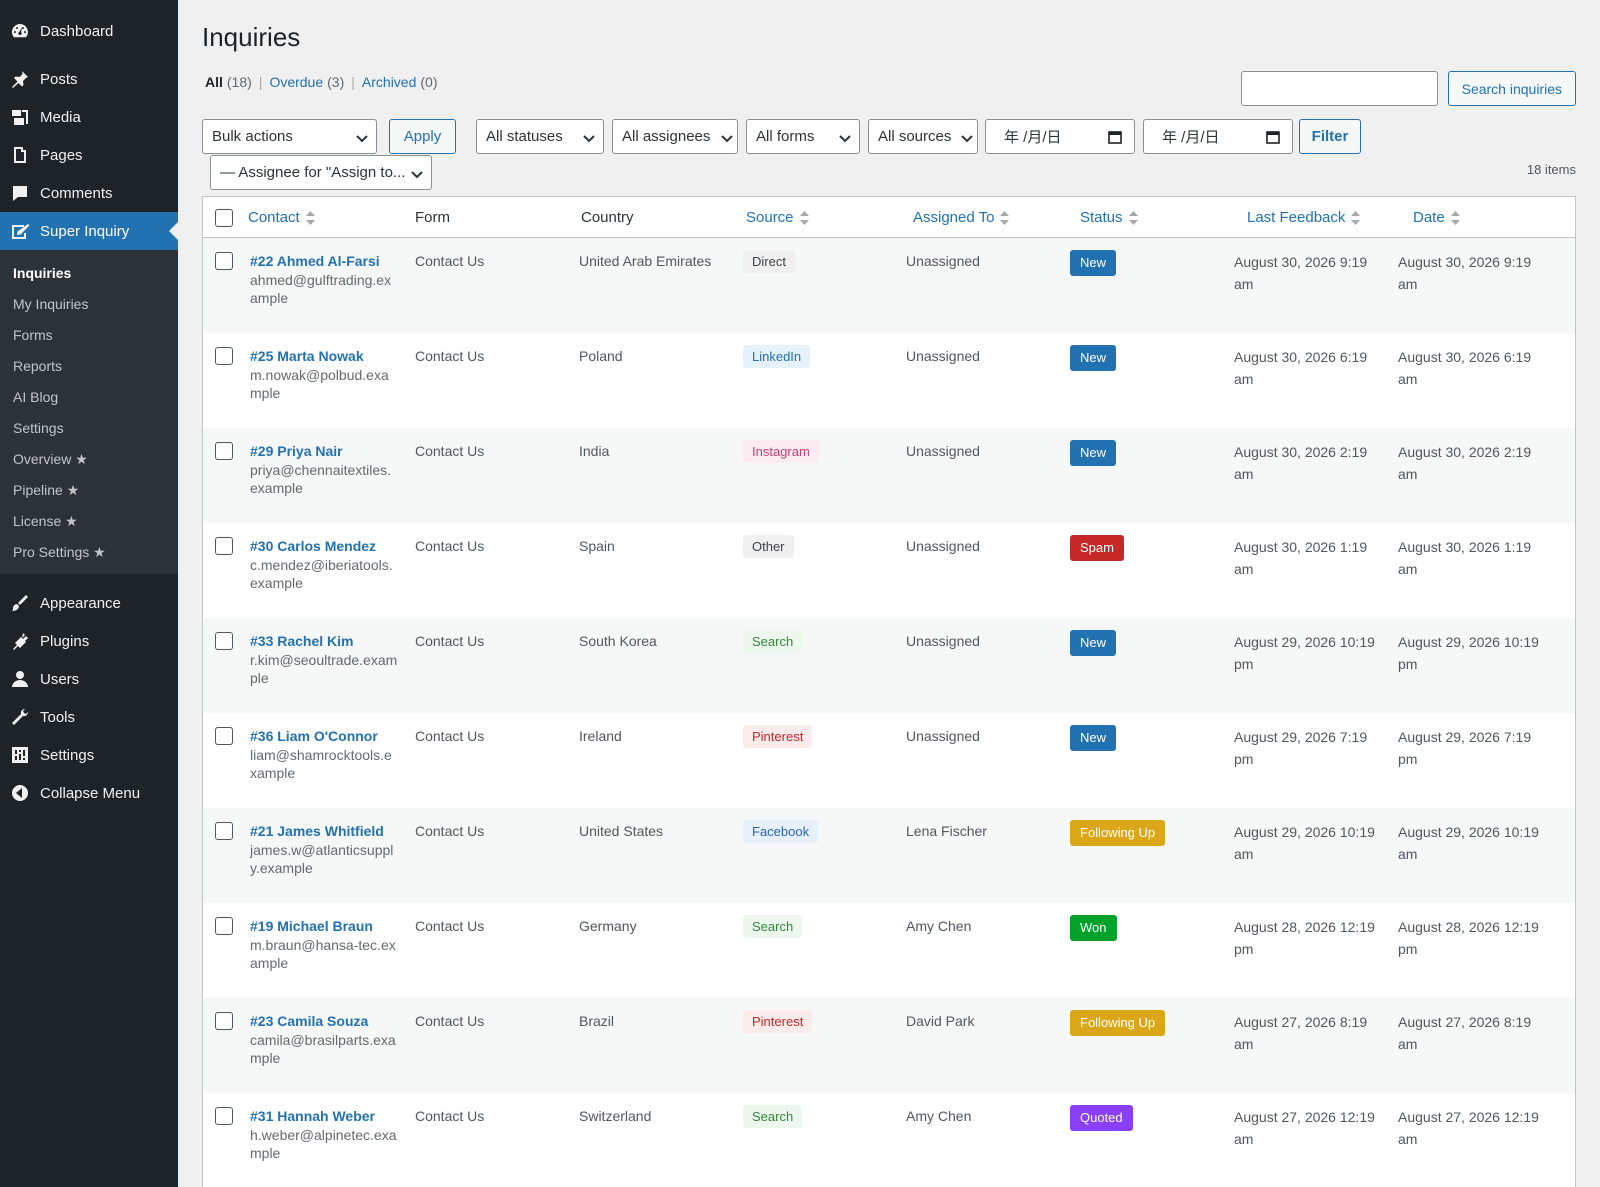 Image resolution: width=1600 pixels, height=1187 pixels. What do you see at coordinates (362, 137) in the screenshot?
I see `chevron-down-icon` at bounding box center [362, 137].